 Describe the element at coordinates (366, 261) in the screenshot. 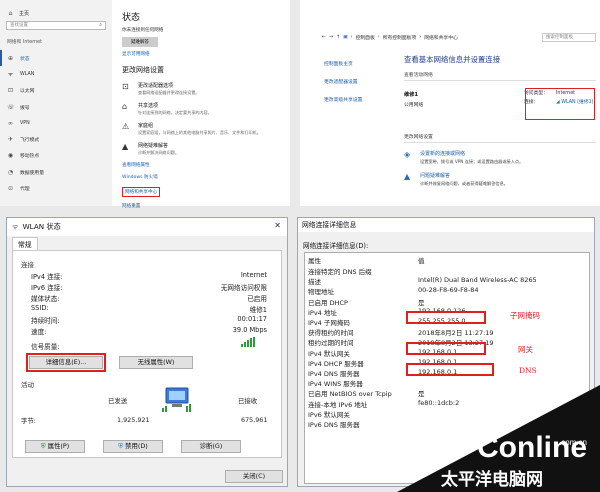

I see `table-header: 属性 值` at that location.